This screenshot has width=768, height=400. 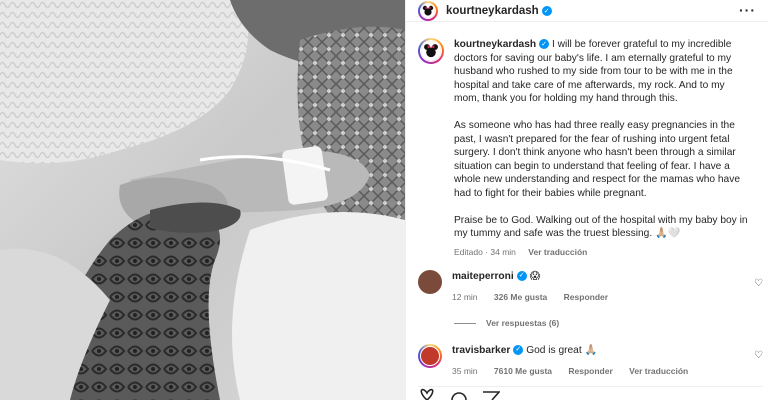 What do you see at coordinates (483, 276) in the screenshot?
I see `commenter-username: maiteperroni` at bounding box center [483, 276].